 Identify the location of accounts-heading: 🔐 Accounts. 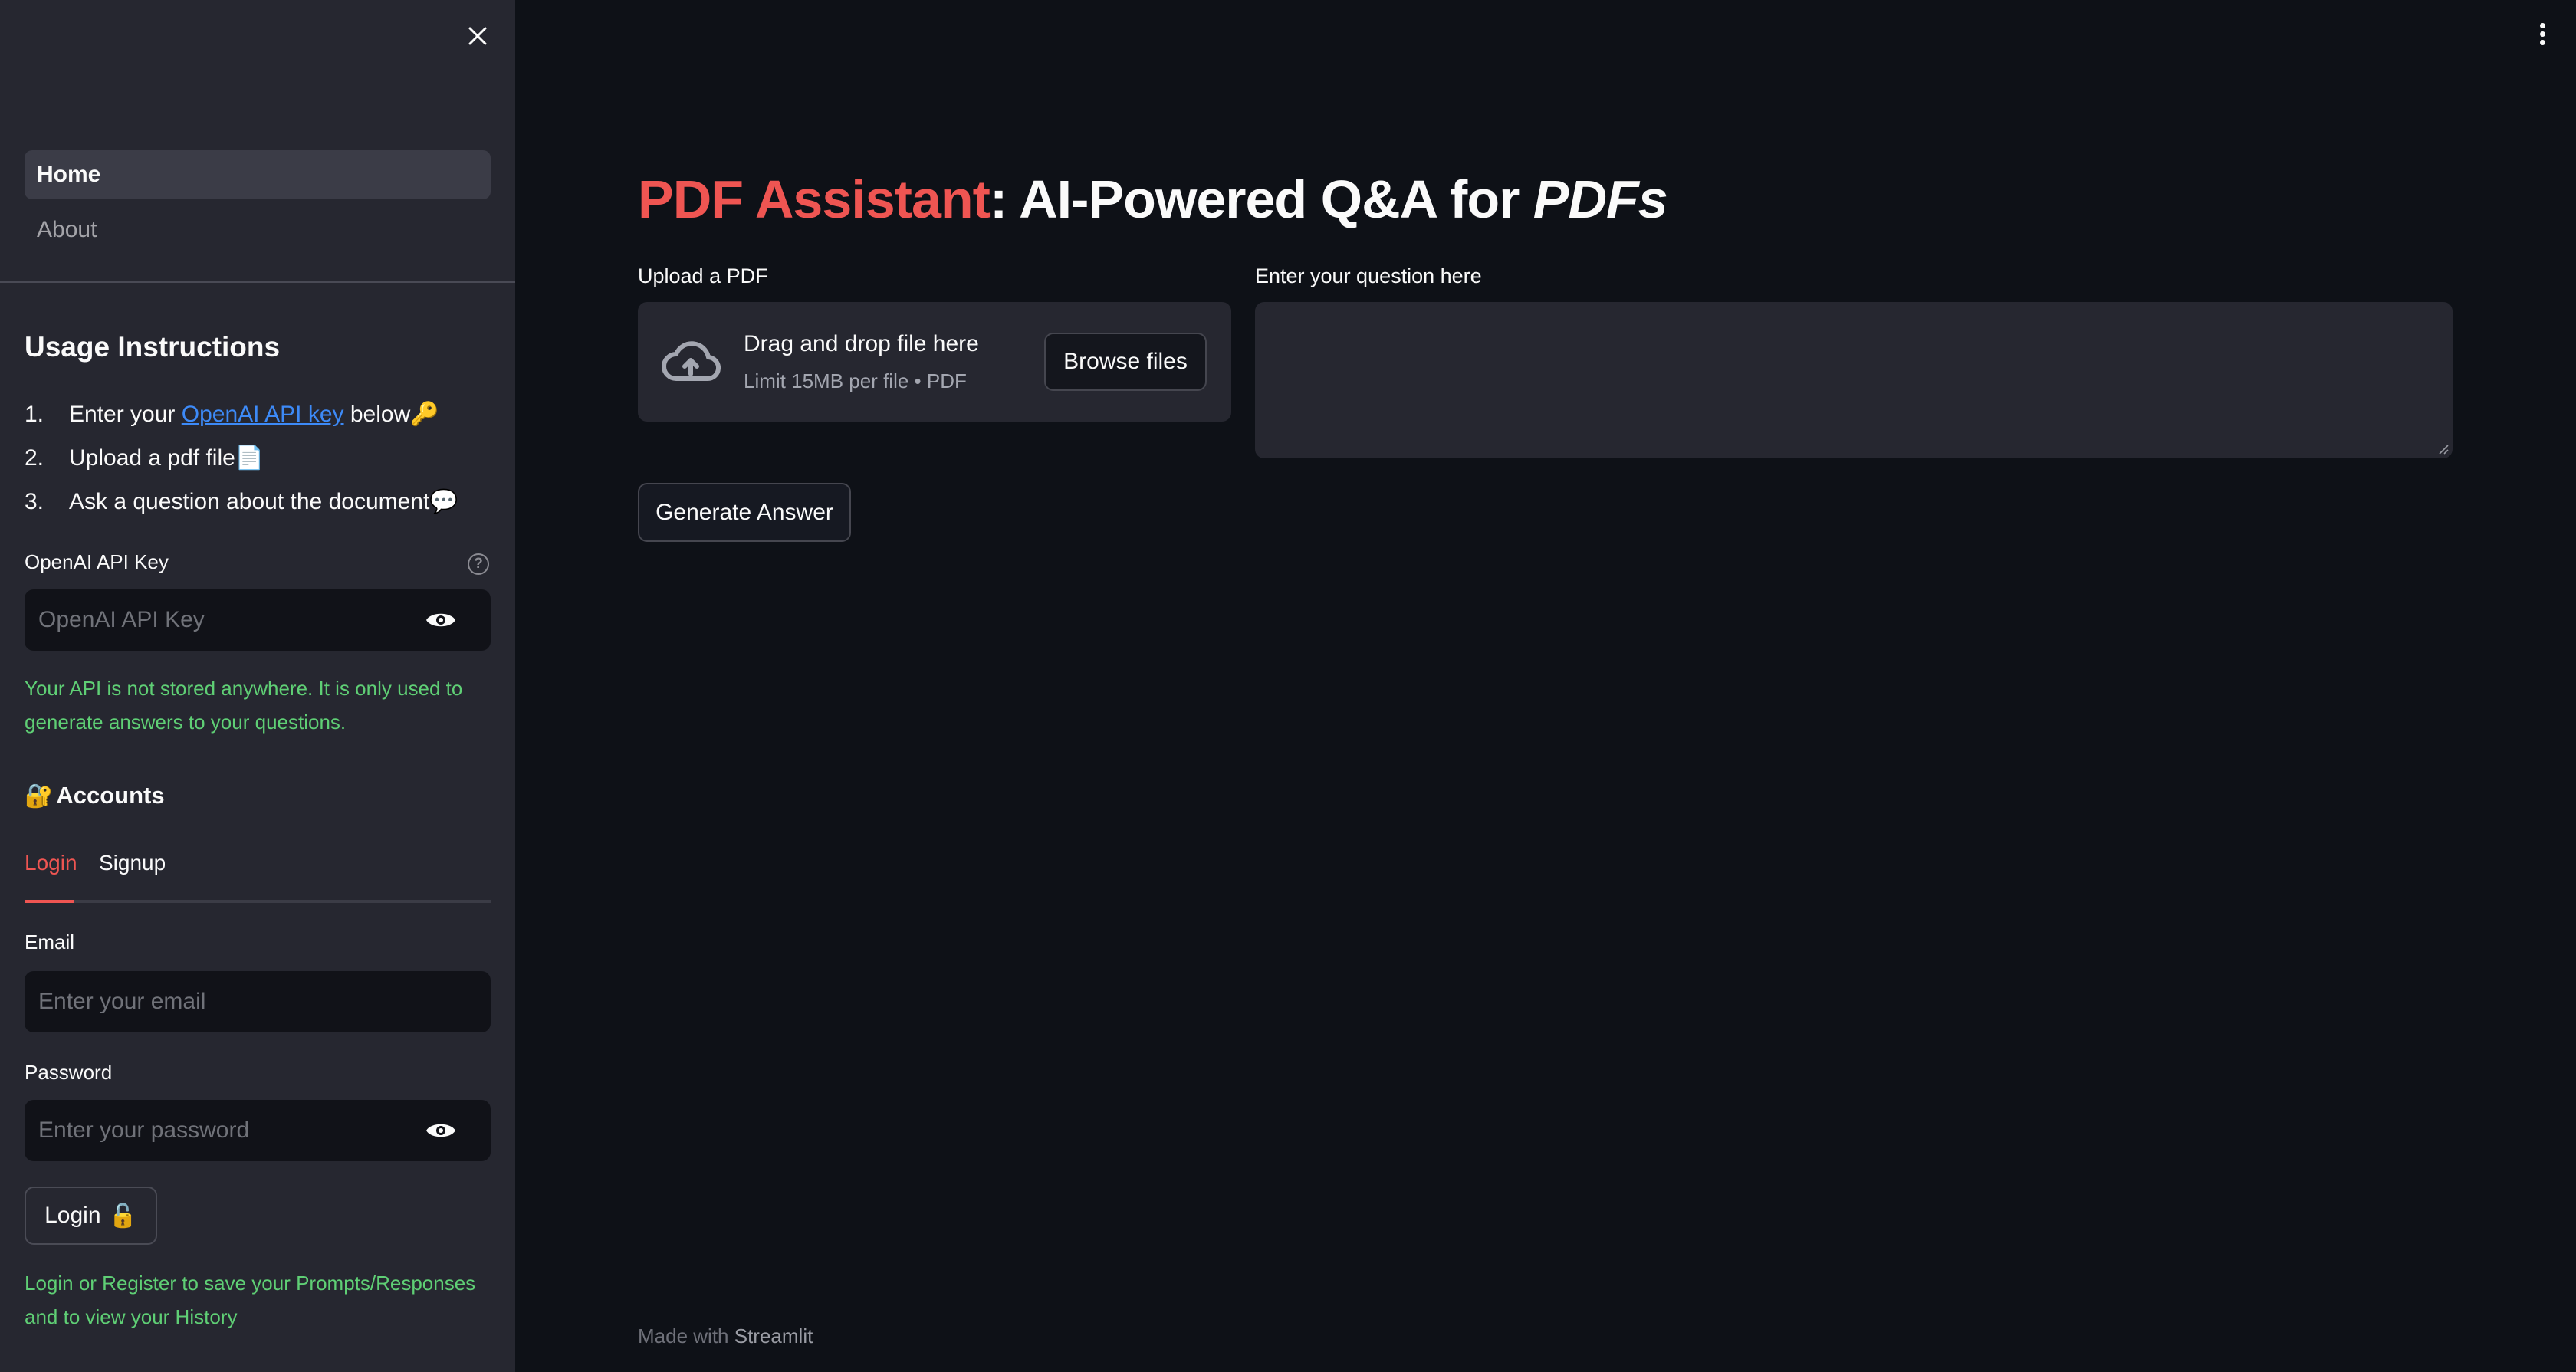
(95, 795).